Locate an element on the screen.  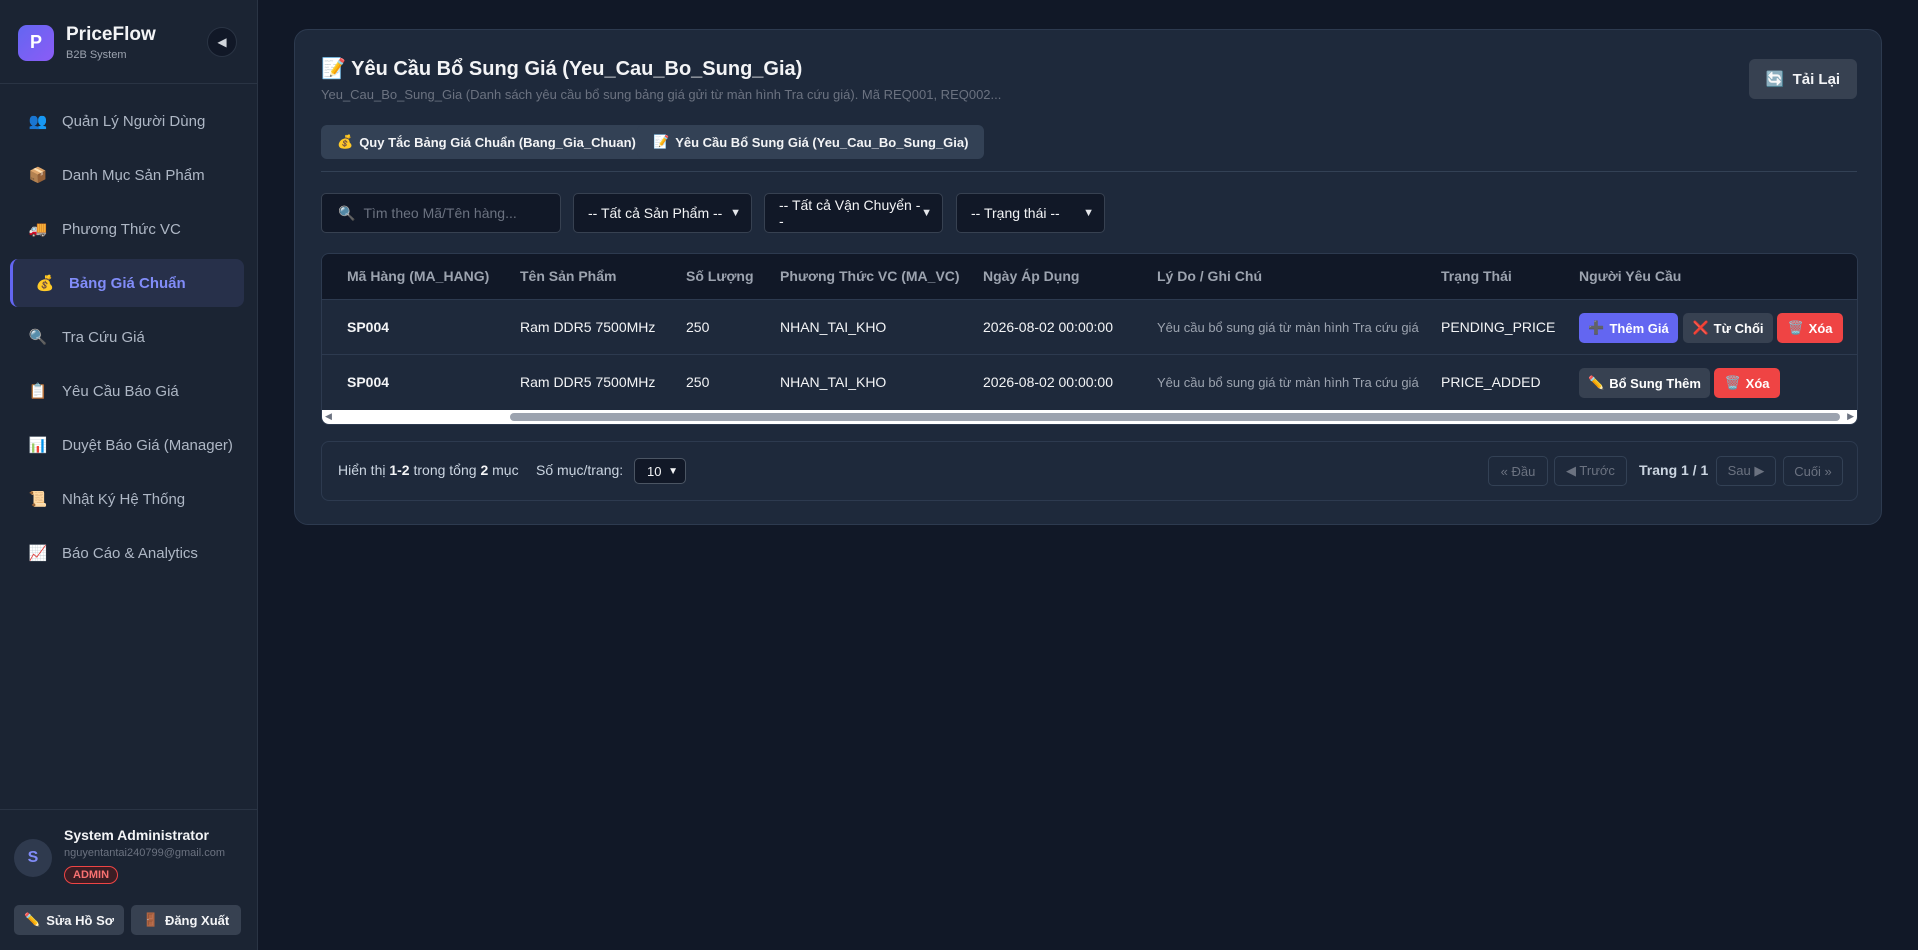
refresh-icon: 🔄 is located at coordinates (1775, 79).